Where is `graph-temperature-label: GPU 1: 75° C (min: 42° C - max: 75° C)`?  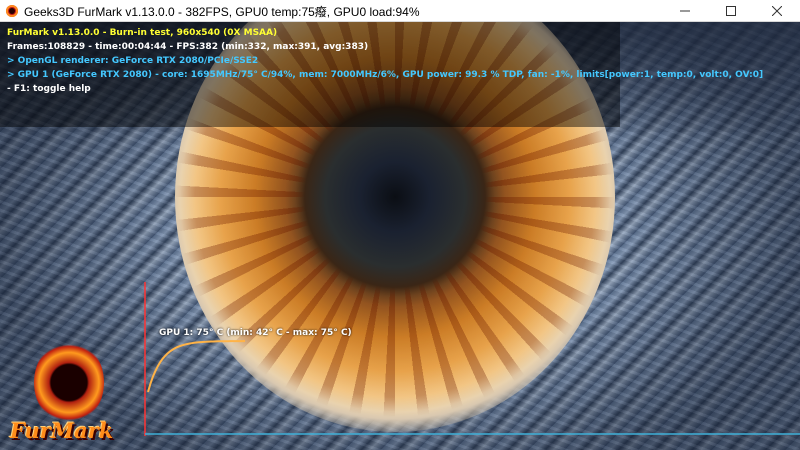
graph-temperature-label: GPU 1: 75° C (min: 42° C - max: 75° C) is located at coordinates (255, 333).